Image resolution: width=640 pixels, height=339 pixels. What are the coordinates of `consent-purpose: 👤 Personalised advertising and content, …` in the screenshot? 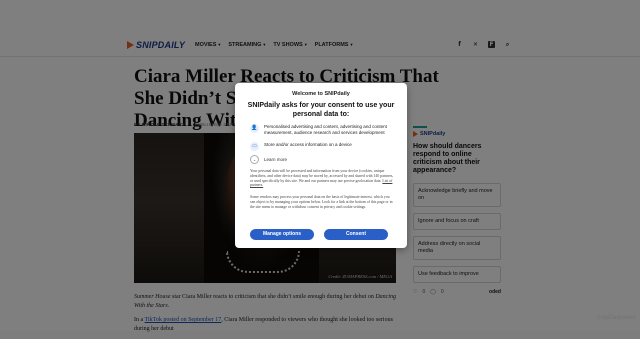 It's located at (318, 129).